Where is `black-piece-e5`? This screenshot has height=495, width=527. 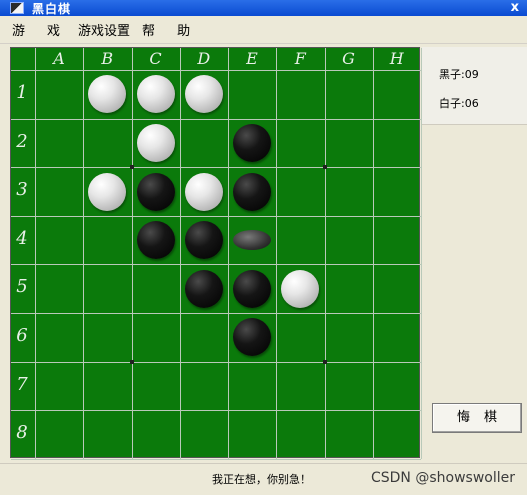
black-piece-e5 is located at coordinates (252, 288).